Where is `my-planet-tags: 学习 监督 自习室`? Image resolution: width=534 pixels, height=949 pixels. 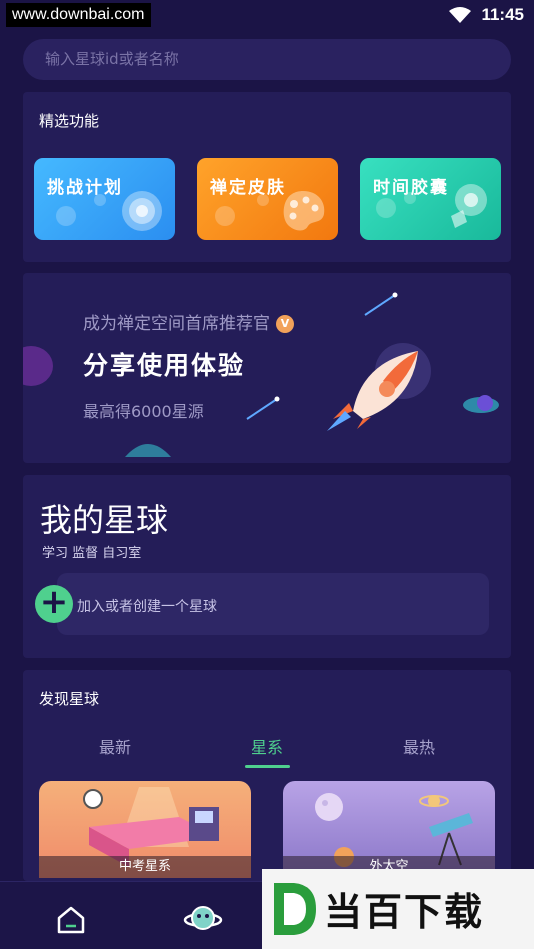
my-planet-tags: 学习 监督 自习室 is located at coordinates (92, 553).